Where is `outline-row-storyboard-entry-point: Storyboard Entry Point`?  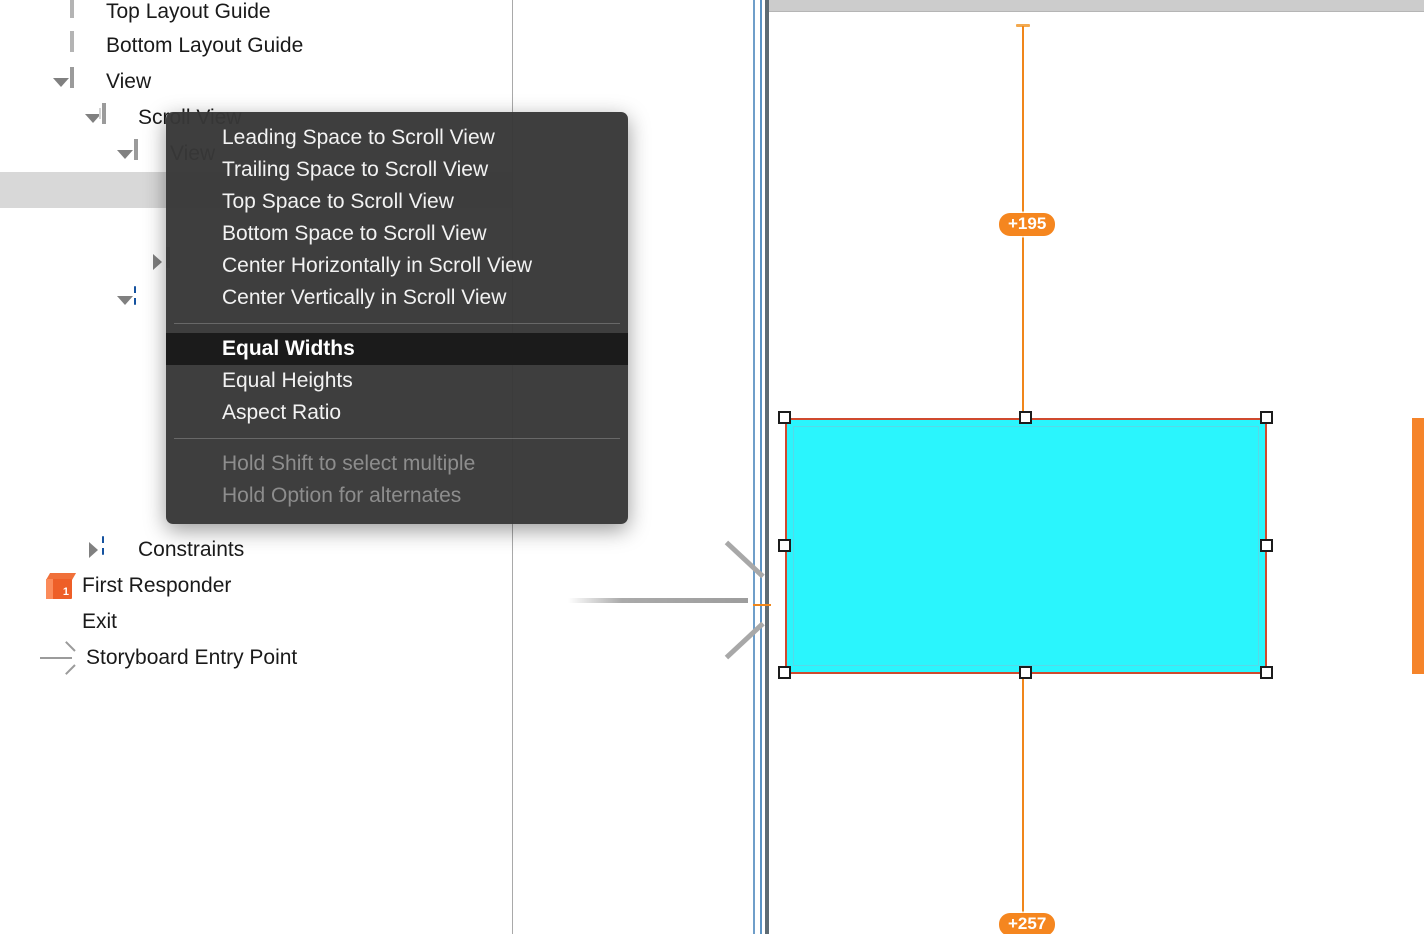 outline-row-storyboard-entry-point: Storyboard Entry Point is located at coordinates (256, 658).